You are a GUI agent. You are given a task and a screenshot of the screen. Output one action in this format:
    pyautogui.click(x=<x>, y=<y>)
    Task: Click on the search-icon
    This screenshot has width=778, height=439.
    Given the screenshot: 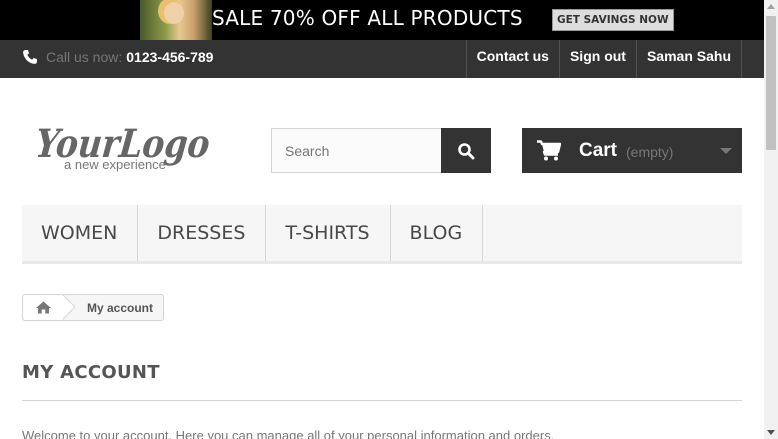 What is the action you would take?
    pyautogui.click(x=466, y=150)
    